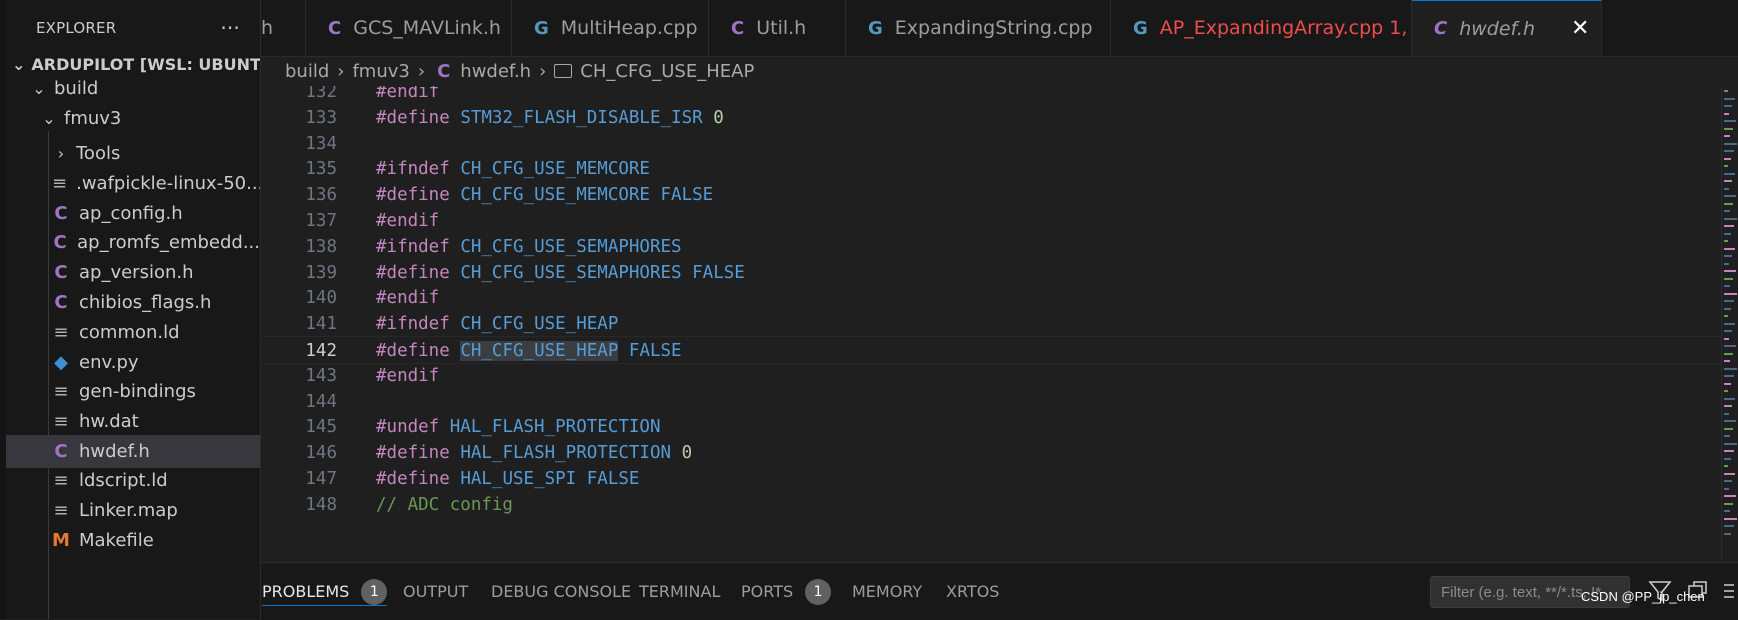  What do you see at coordinates (306, 591) in the screenshot?
I see `panel-tab-label: PROBLEMS` at bounding box center [306, 591].